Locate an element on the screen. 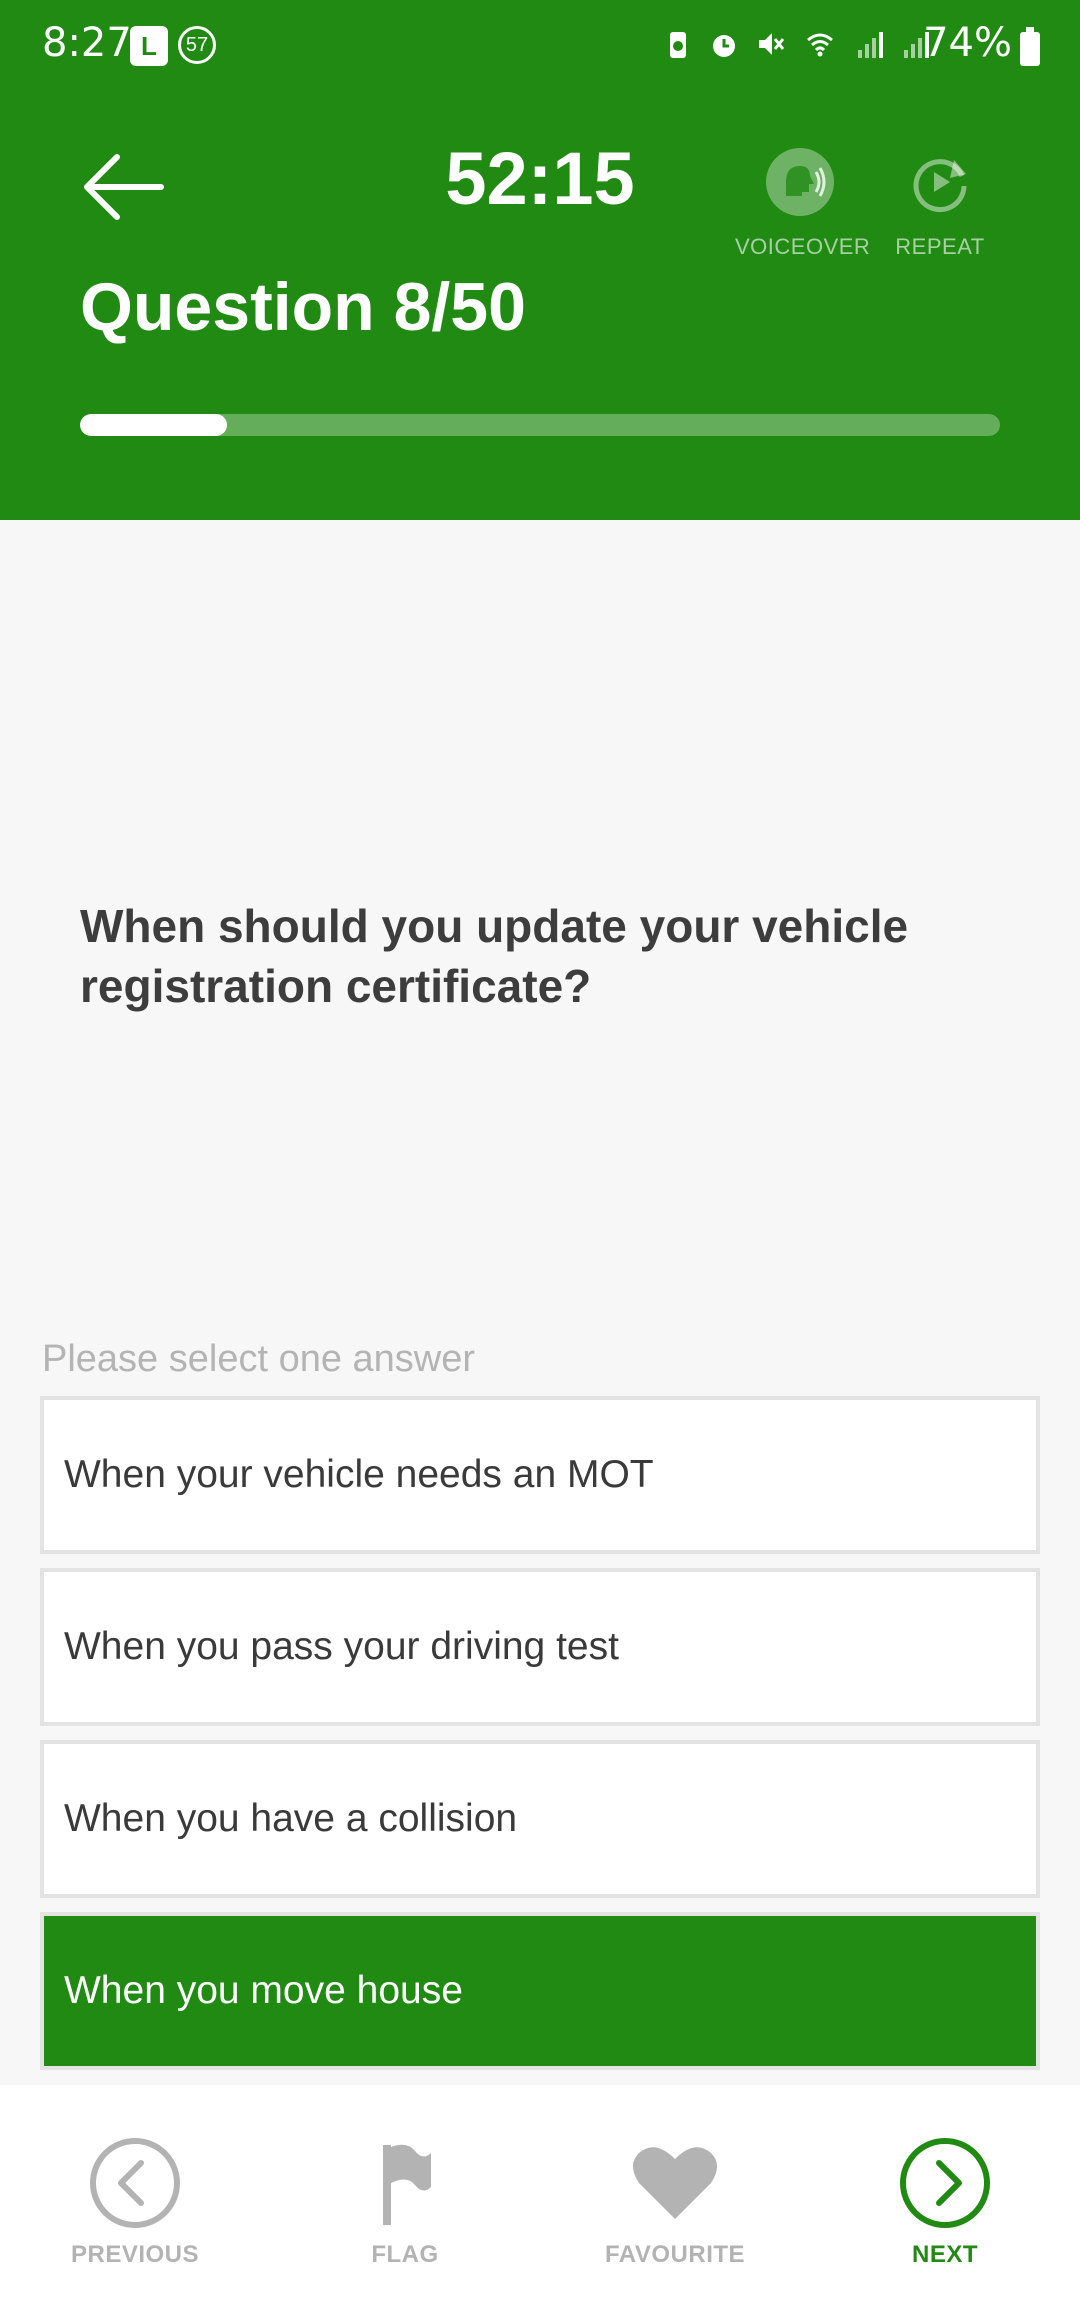 The height and width of the screenshot is (2316, 1080). repeat-button: REPEAT is located at coordinates (940, 203).